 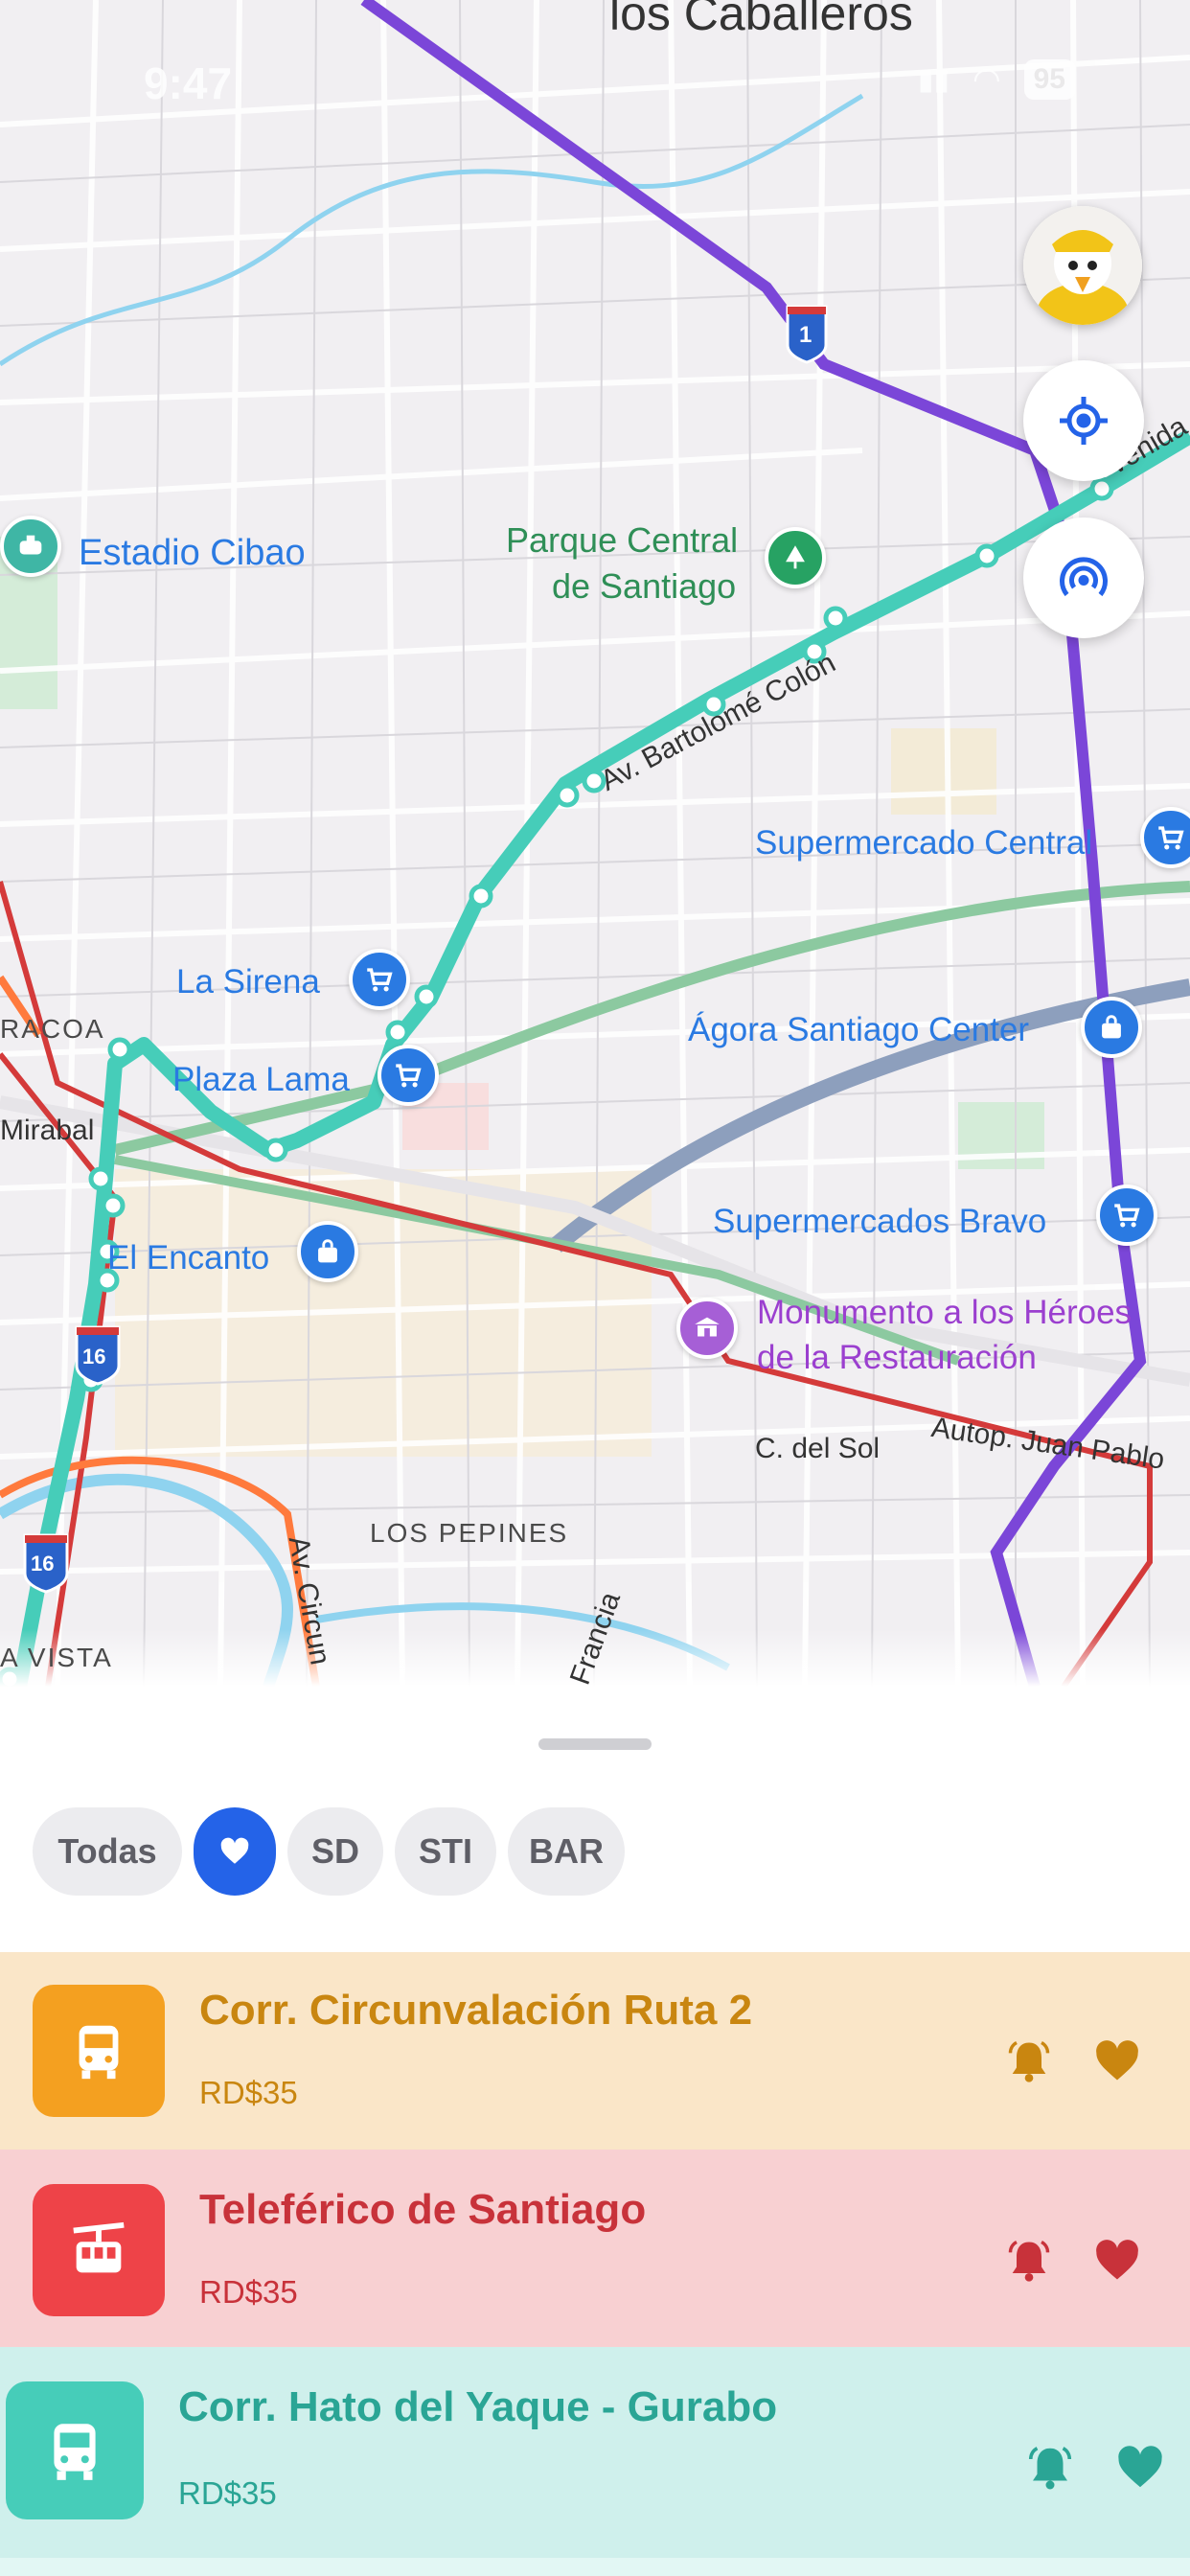 What do you see at coordinates (261, 1080) in the screenshot?
I see `map-label-plaza-lama: Plaza Lama` at bounding box center [261, 1080].